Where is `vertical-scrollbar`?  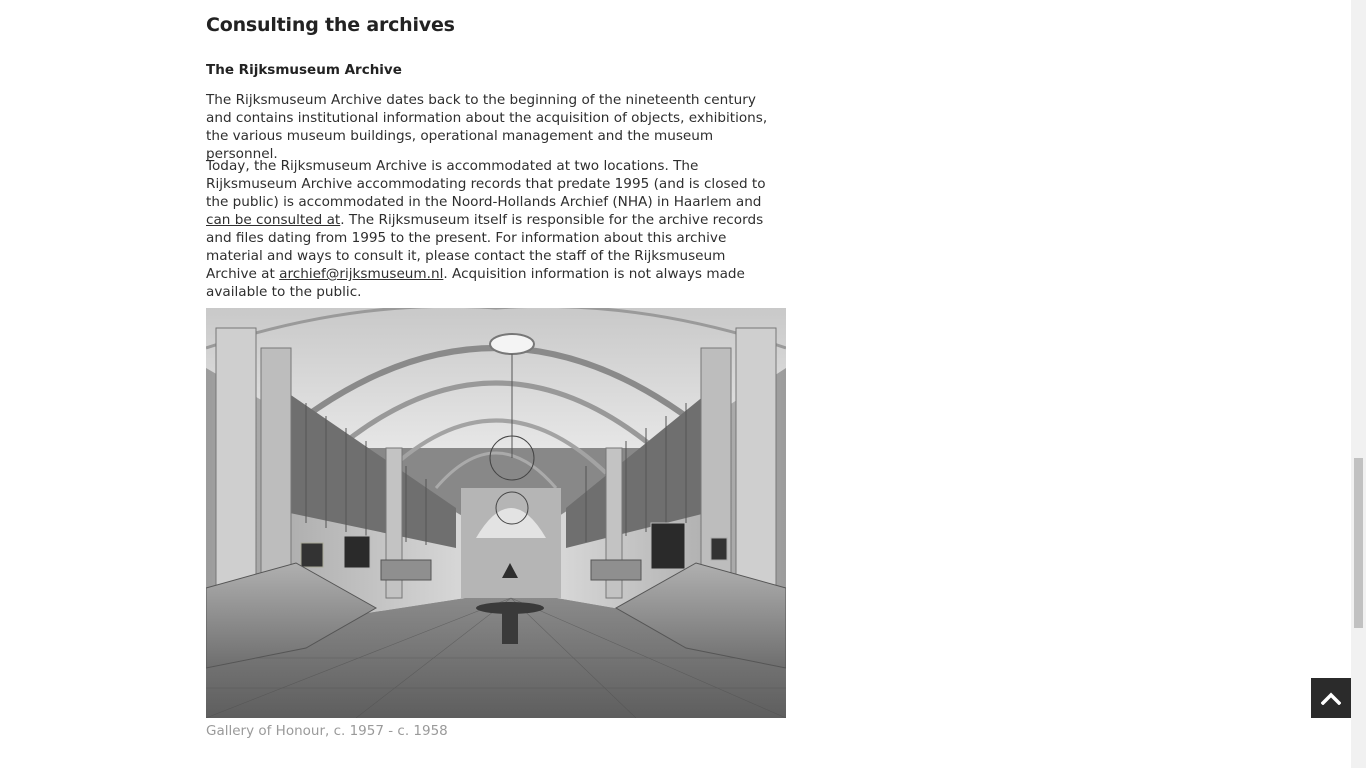 vertical-scrollbar is located at coordinates (1358, 384).